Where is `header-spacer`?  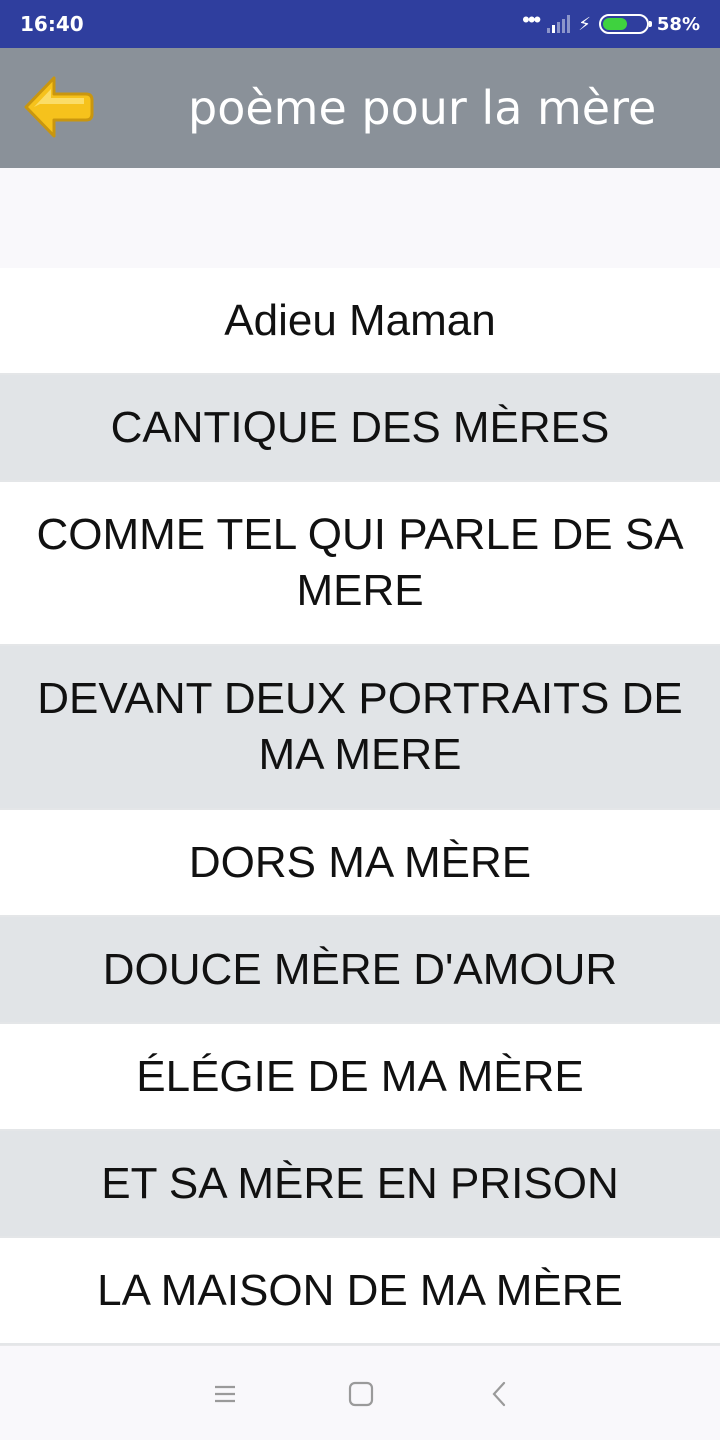 header-spacer is located at coordinates (360, 218).